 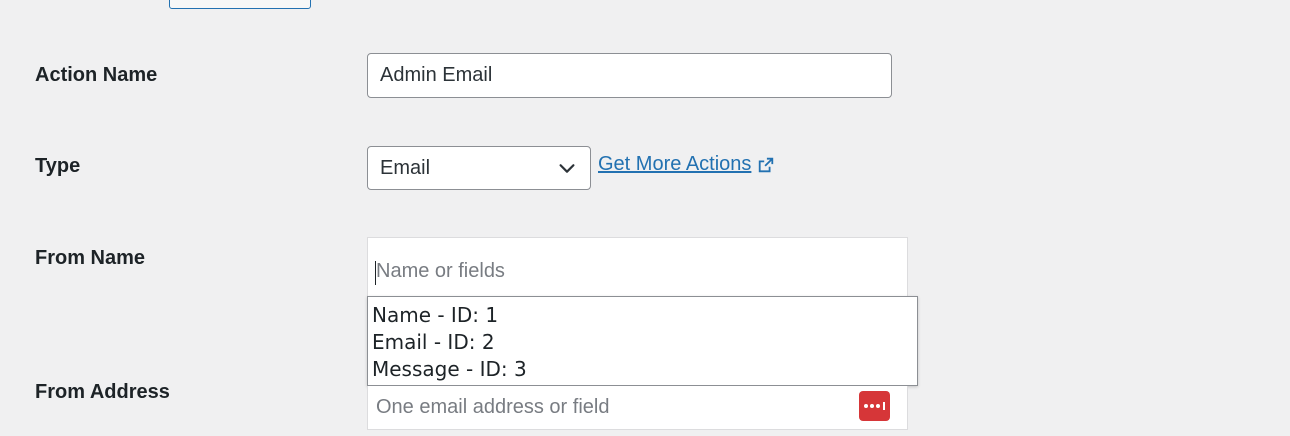 What do you see at coordinates (58, 166) in the screenshot?
I see `type-label: Type` at bounding box center [58, 166].